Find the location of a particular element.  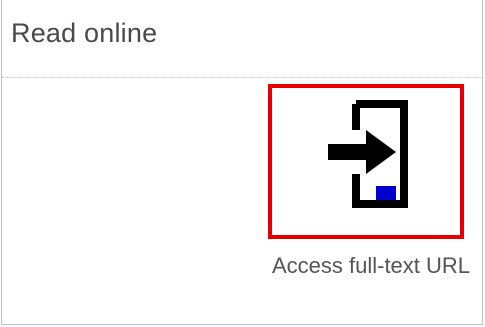

enter-door-icon is located at coordinates (368, 154).